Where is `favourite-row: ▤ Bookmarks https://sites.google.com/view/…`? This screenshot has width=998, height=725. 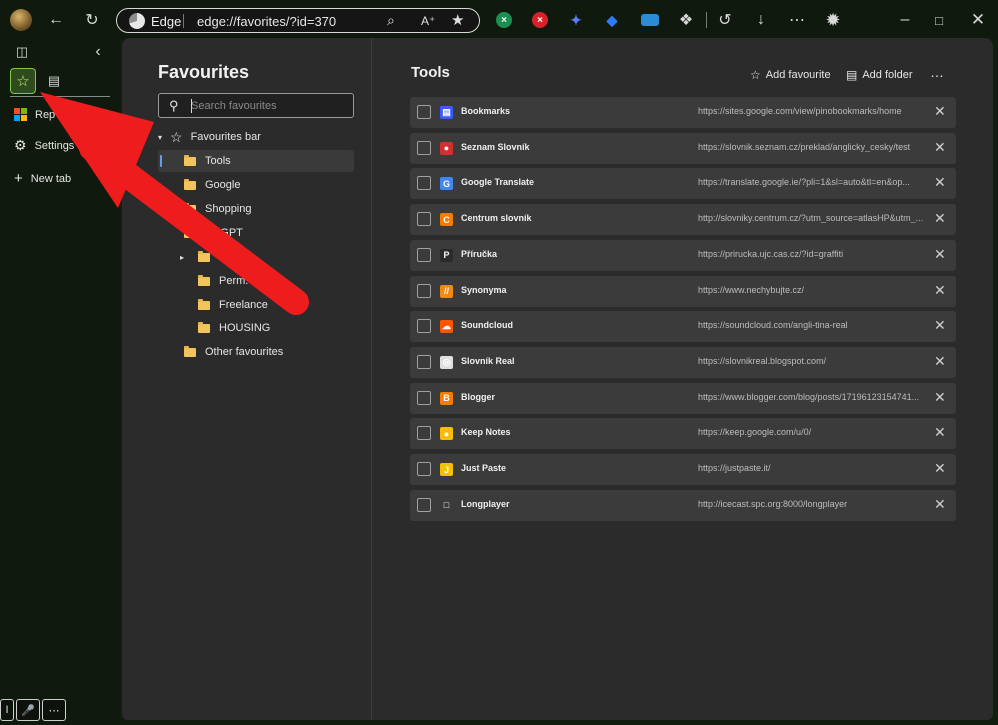 favourite-row: ▤ Bookmarks https://sites.google.com/view/… is located at coordinates (683, 112).